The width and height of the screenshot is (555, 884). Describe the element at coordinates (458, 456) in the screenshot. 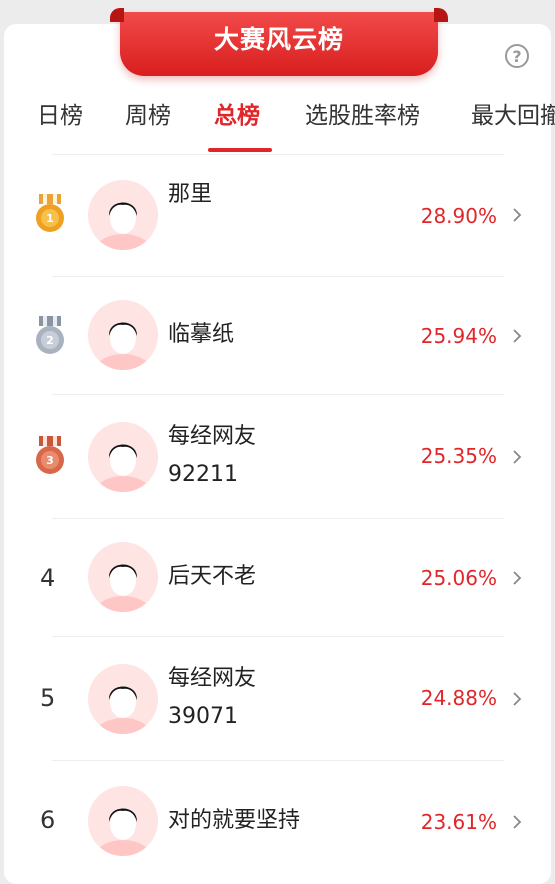

I see `return-rate: 25.35%` at that location.